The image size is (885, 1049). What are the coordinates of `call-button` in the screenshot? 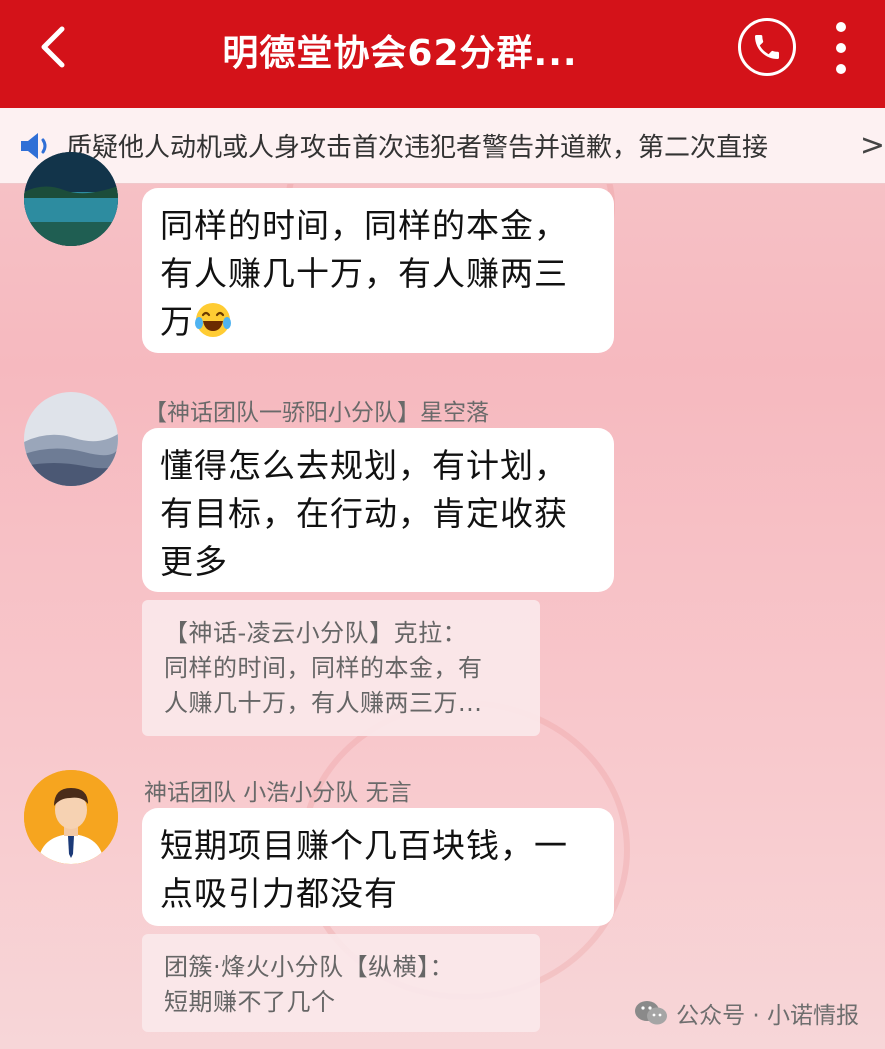 It's located at (767, 47).